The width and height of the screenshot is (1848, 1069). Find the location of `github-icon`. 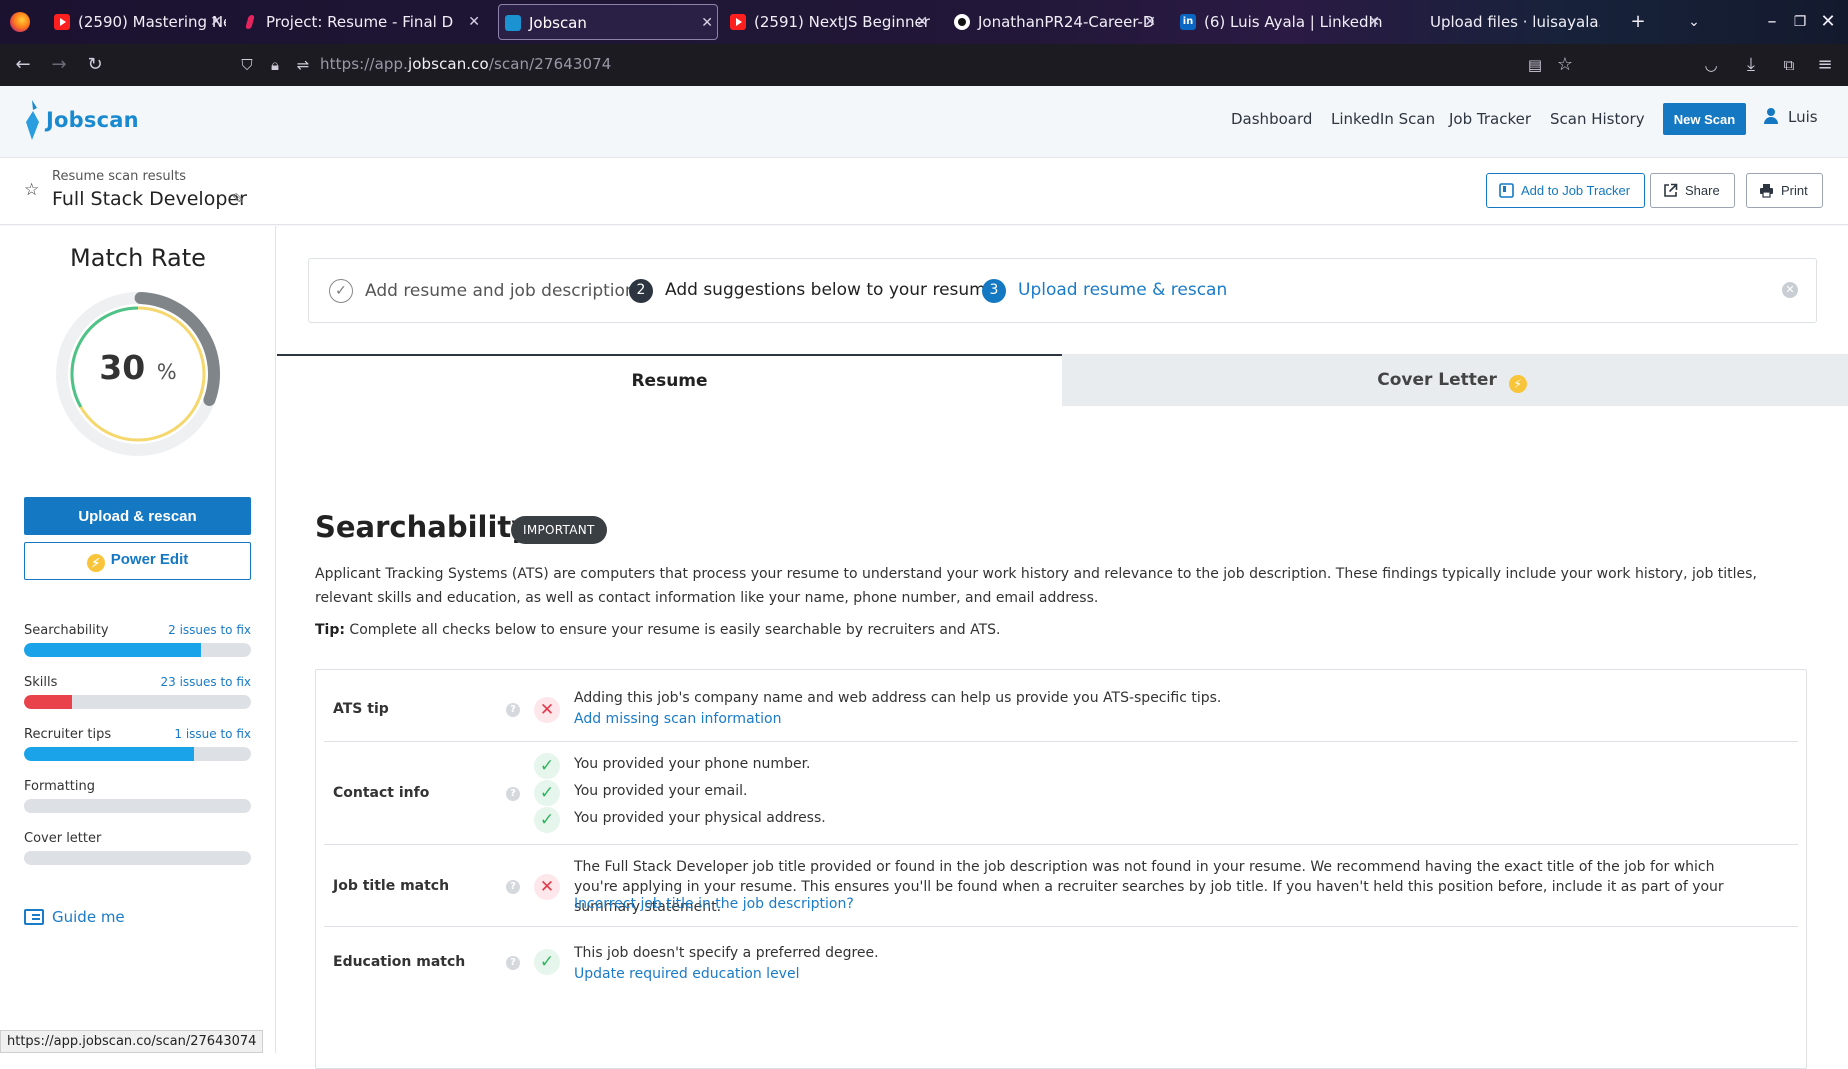

github-icon is located at coordinates (962, 22).